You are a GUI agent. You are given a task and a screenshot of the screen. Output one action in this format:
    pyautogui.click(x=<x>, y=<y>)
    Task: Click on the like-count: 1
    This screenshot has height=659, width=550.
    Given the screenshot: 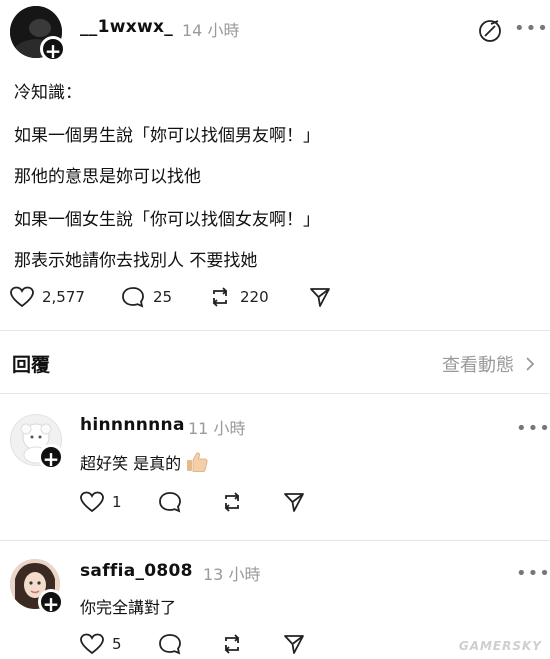 What is the action you would take?
    pyautogui.click(x=117, y=502)
    